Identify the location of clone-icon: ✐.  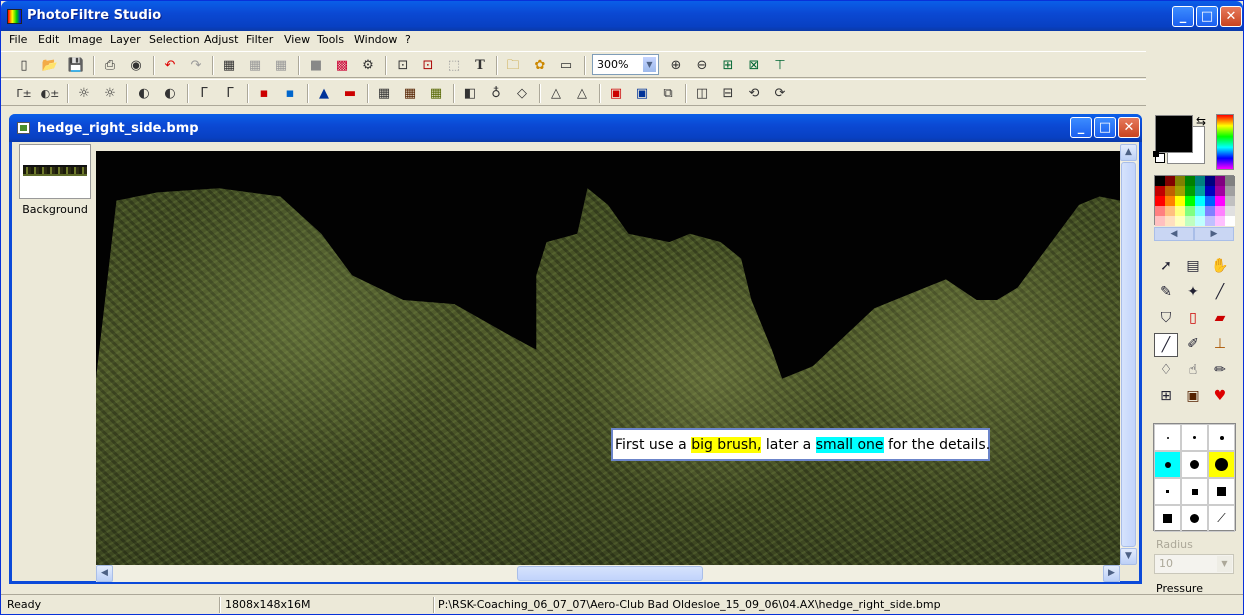
(1193, 345).